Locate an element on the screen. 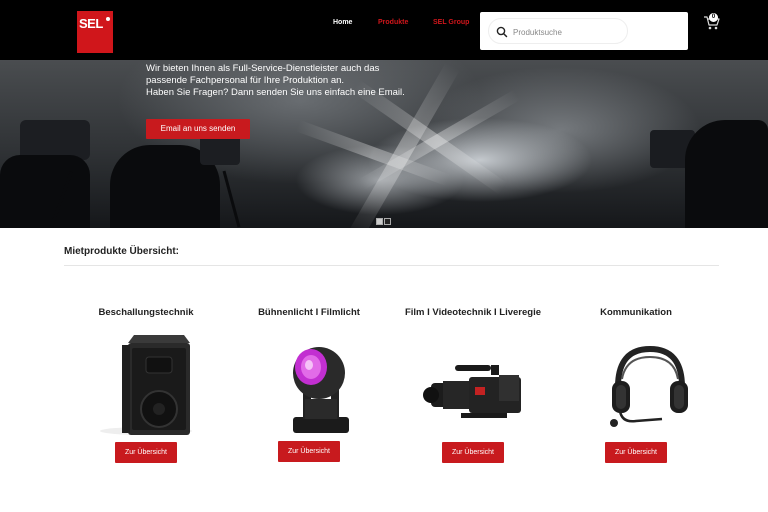 This screenshot has width=768, height=512. section-divider is located at coordinates (391, 265).